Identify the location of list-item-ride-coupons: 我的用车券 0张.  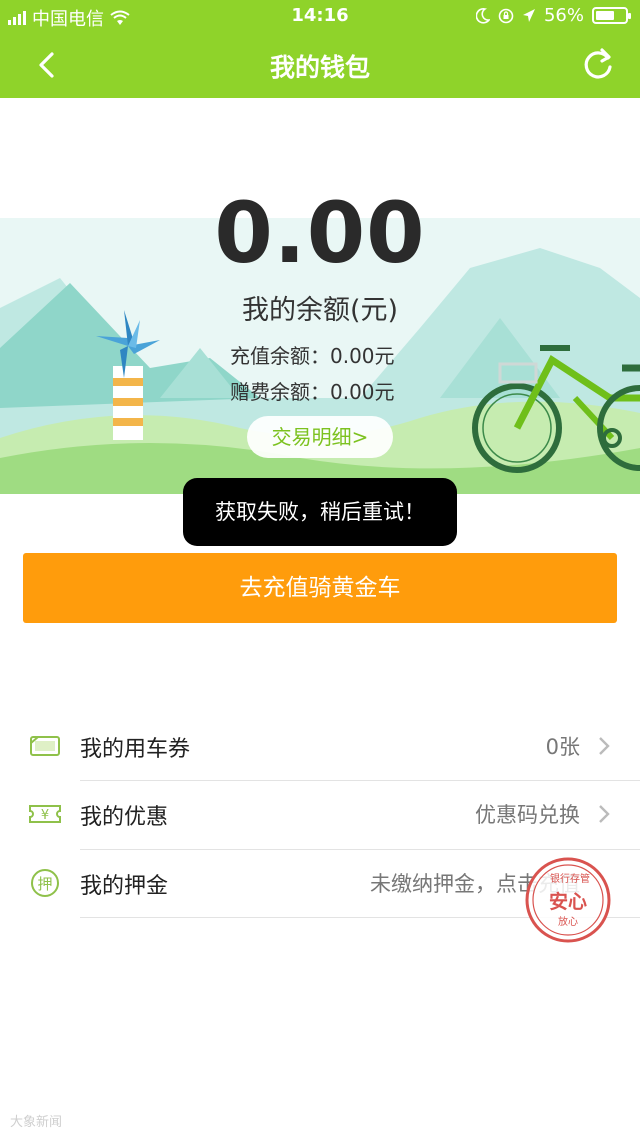
(320, 747).